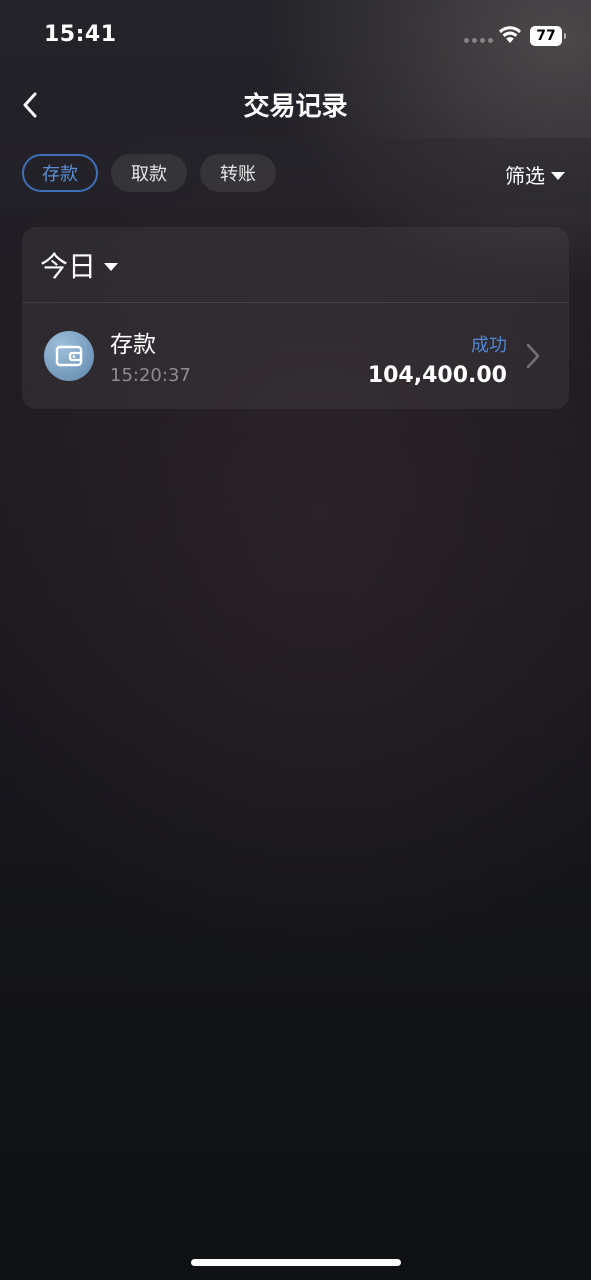 Image resolution: width=591 pixels, height=1280 pixels. What do you see at coordinates (510, 34) in the screenshot?
I see `wifi-icon` at bounding box center [510, 34].